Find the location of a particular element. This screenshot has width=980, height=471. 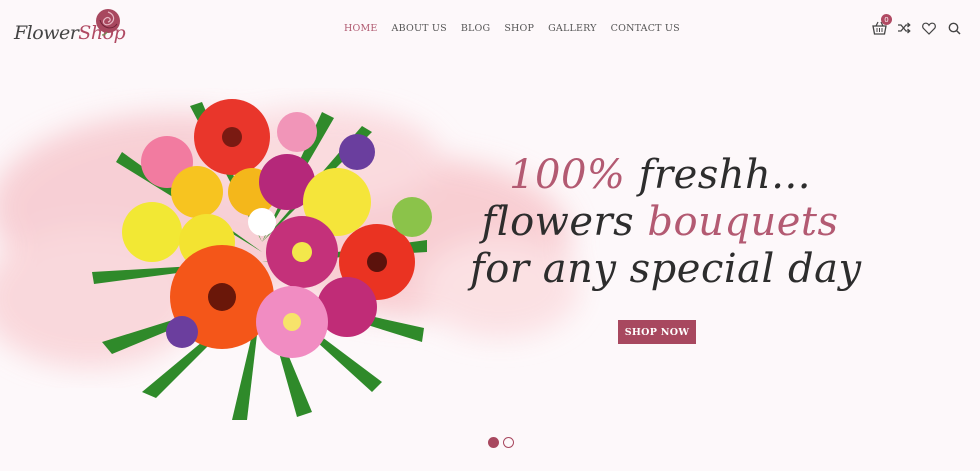

headline-accent-bouquets: bouquets is located at coordinates (743, 222).